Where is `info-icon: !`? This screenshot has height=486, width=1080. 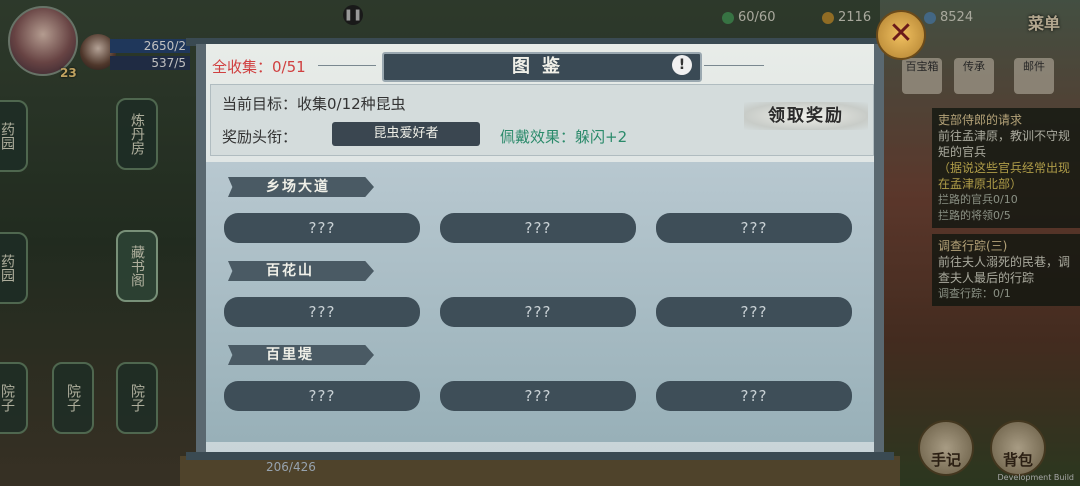 info-icon: ! is located at coordinates (682, 65).